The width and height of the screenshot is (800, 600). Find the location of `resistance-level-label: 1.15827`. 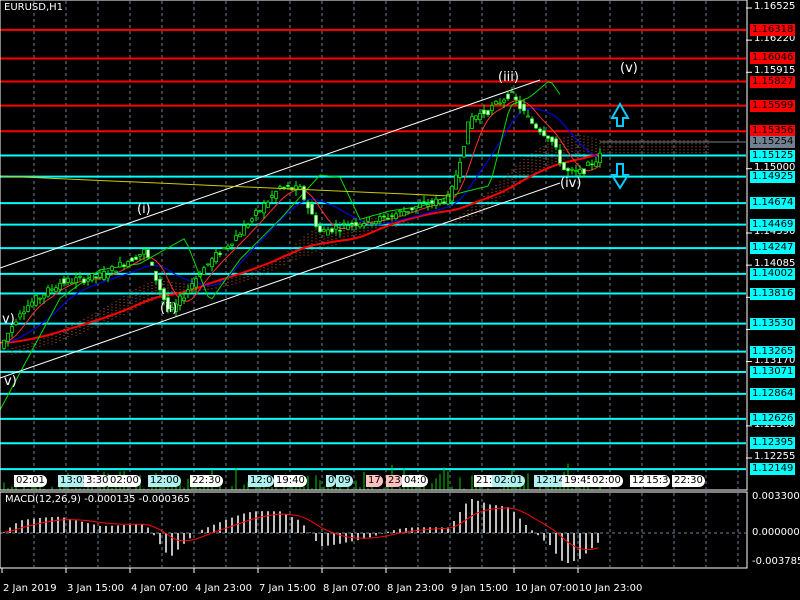

resistance-level-label: 1.15827 is located at coordinates (773, 81).